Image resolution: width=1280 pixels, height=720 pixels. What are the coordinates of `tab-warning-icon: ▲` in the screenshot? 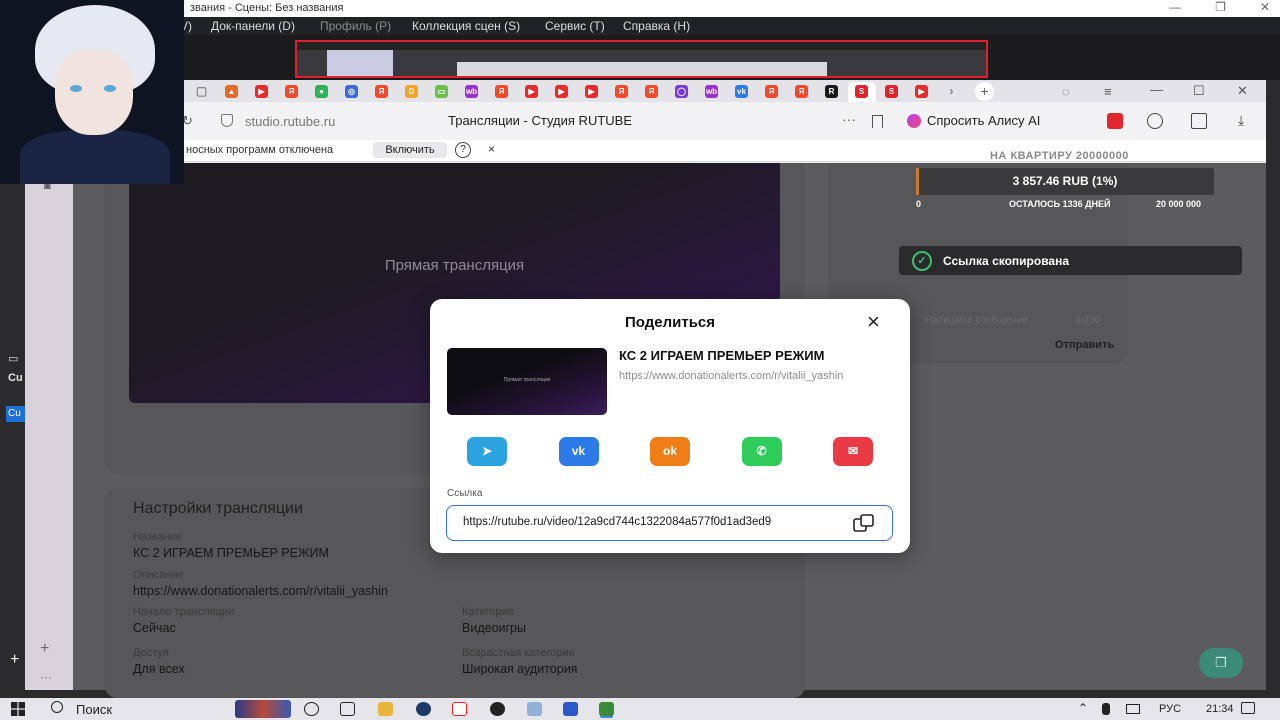 It's located at (231, 91).